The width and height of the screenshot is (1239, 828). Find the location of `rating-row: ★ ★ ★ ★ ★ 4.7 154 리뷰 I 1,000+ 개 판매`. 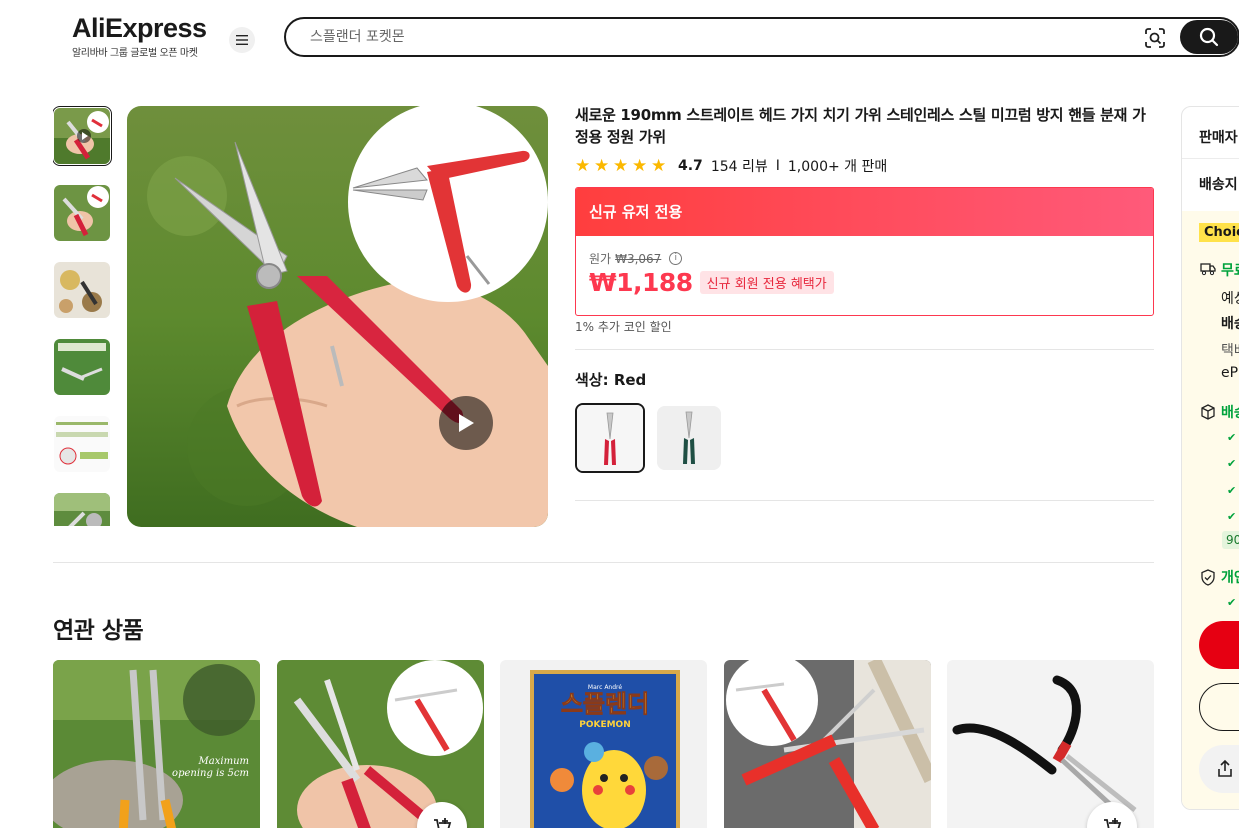

rating-row: ★ ★ ★ ★ ★ 4.7 154 리뷰 I 1,000+ 개 판매 is located at coordinates (731, 166).